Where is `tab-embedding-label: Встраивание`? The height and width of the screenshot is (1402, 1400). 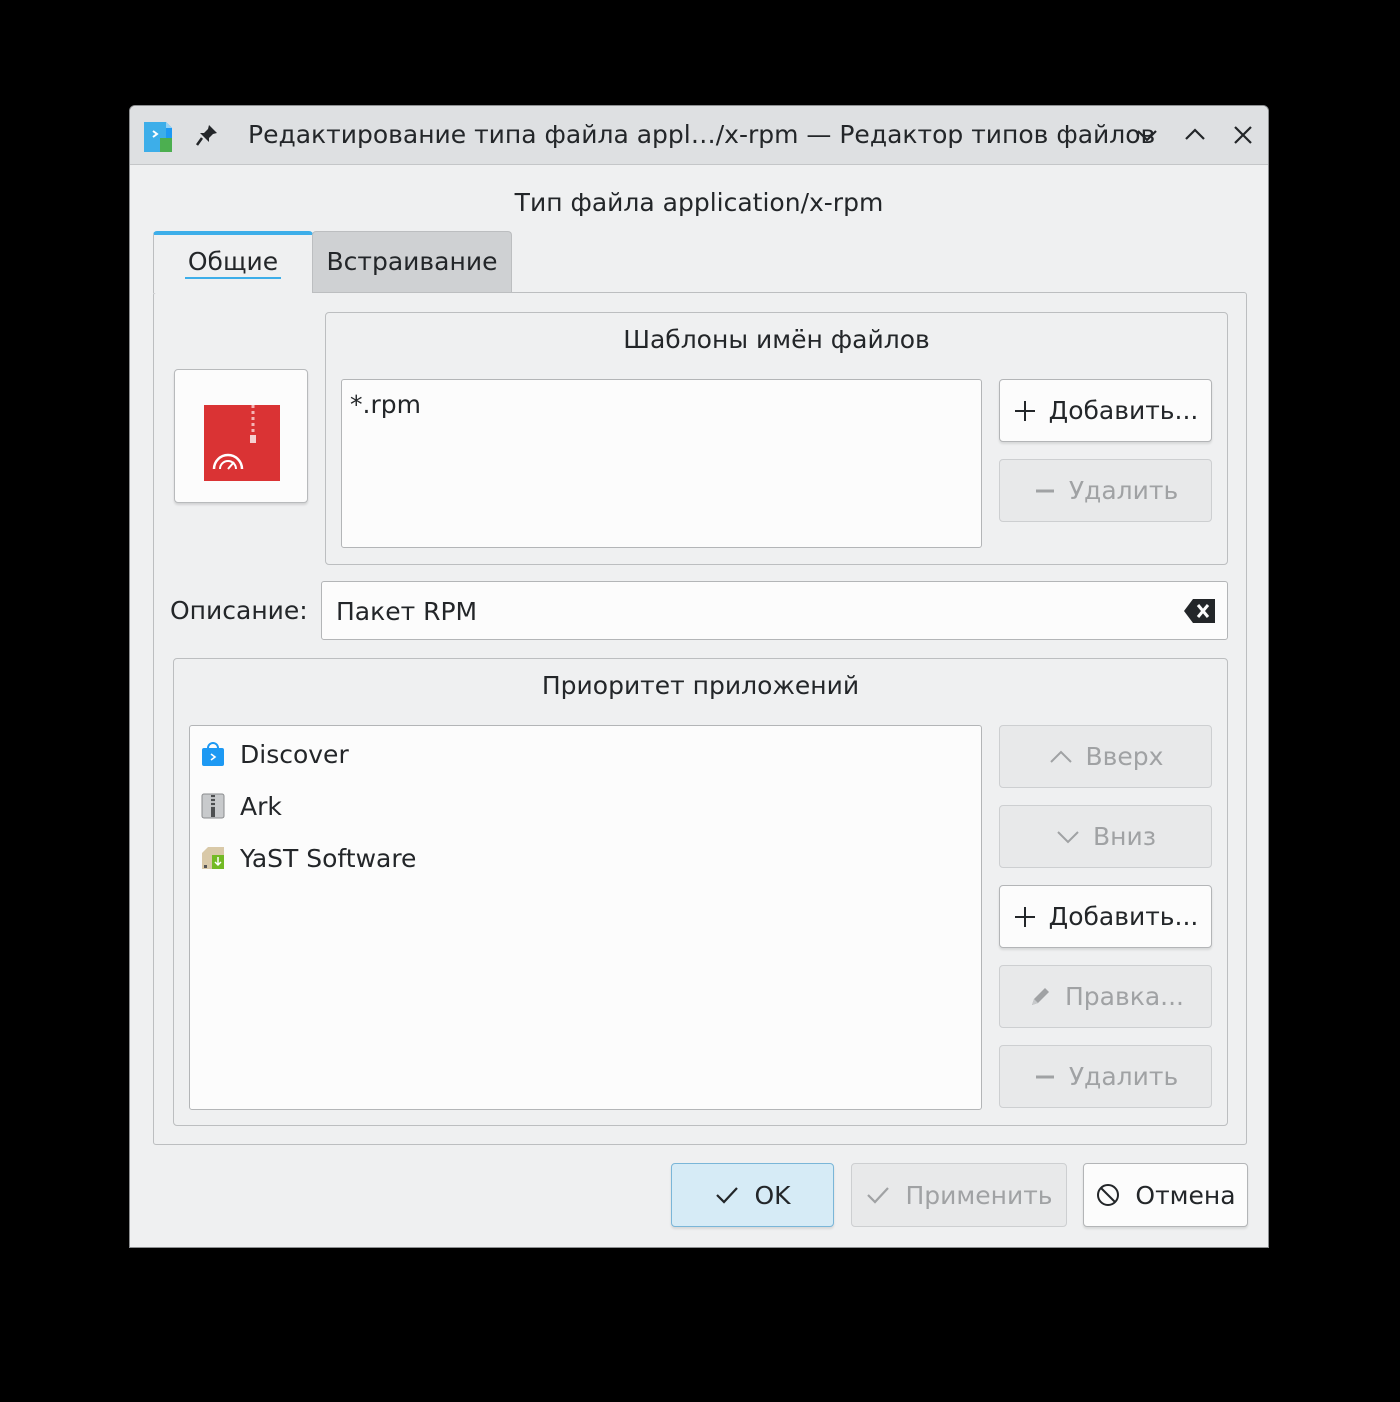 tab-embedding-label: Встраивание is located at coordinates (412, 261).